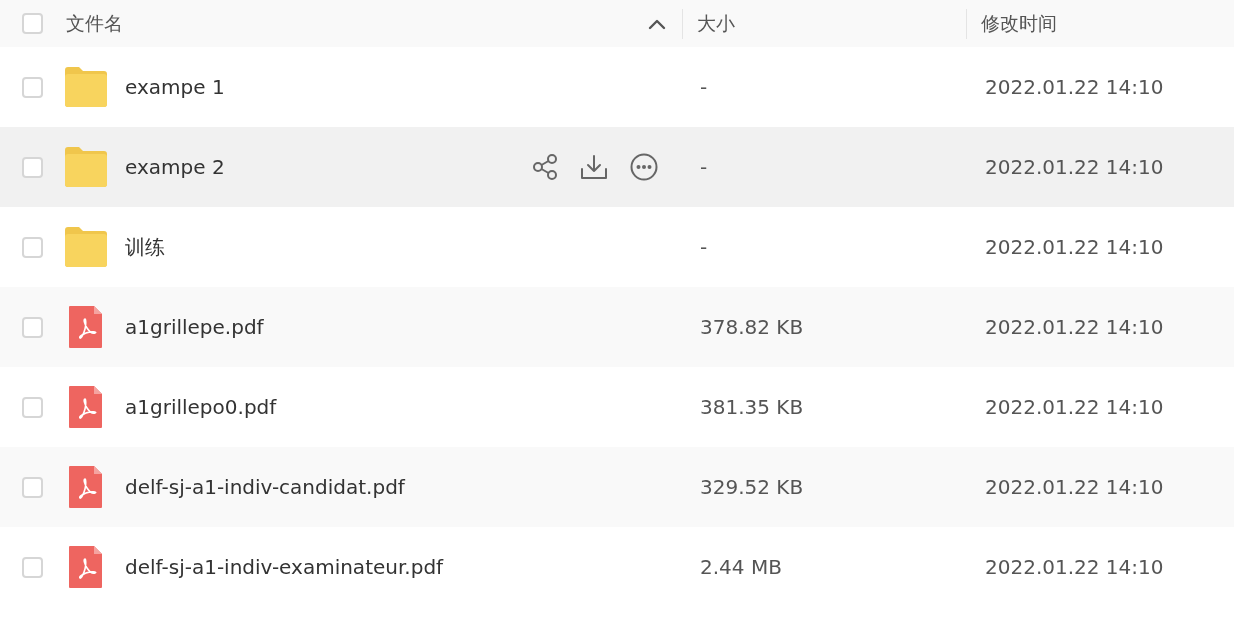  I want to click on download-icon, so click(594, 167).